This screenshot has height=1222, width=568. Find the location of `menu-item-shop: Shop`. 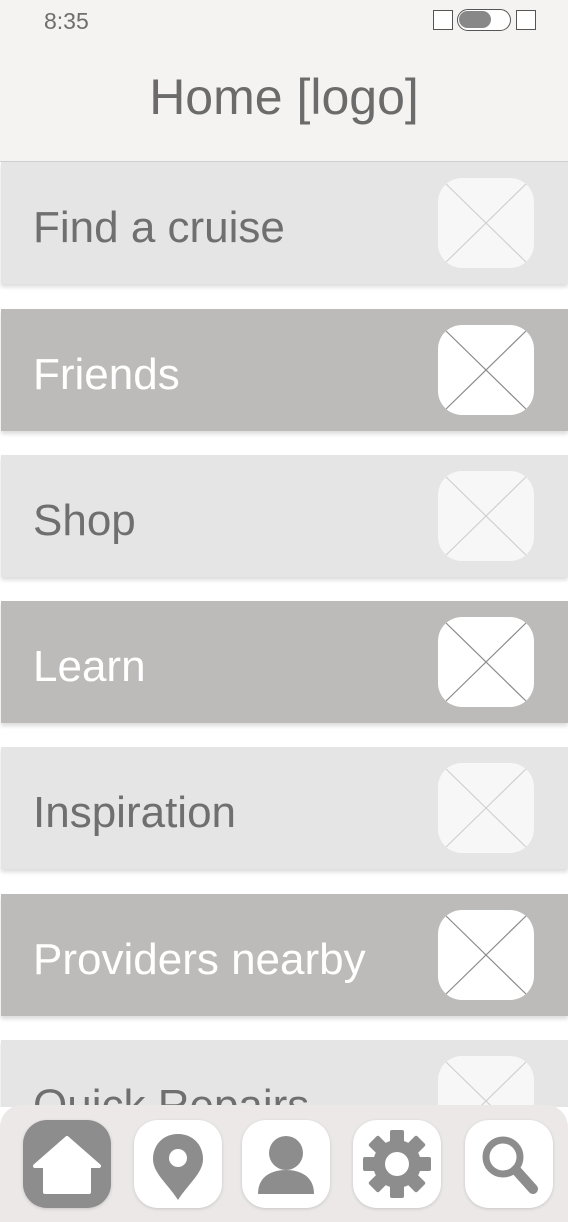

menu-item-shop: Shop is located at coordinates (284, 516).